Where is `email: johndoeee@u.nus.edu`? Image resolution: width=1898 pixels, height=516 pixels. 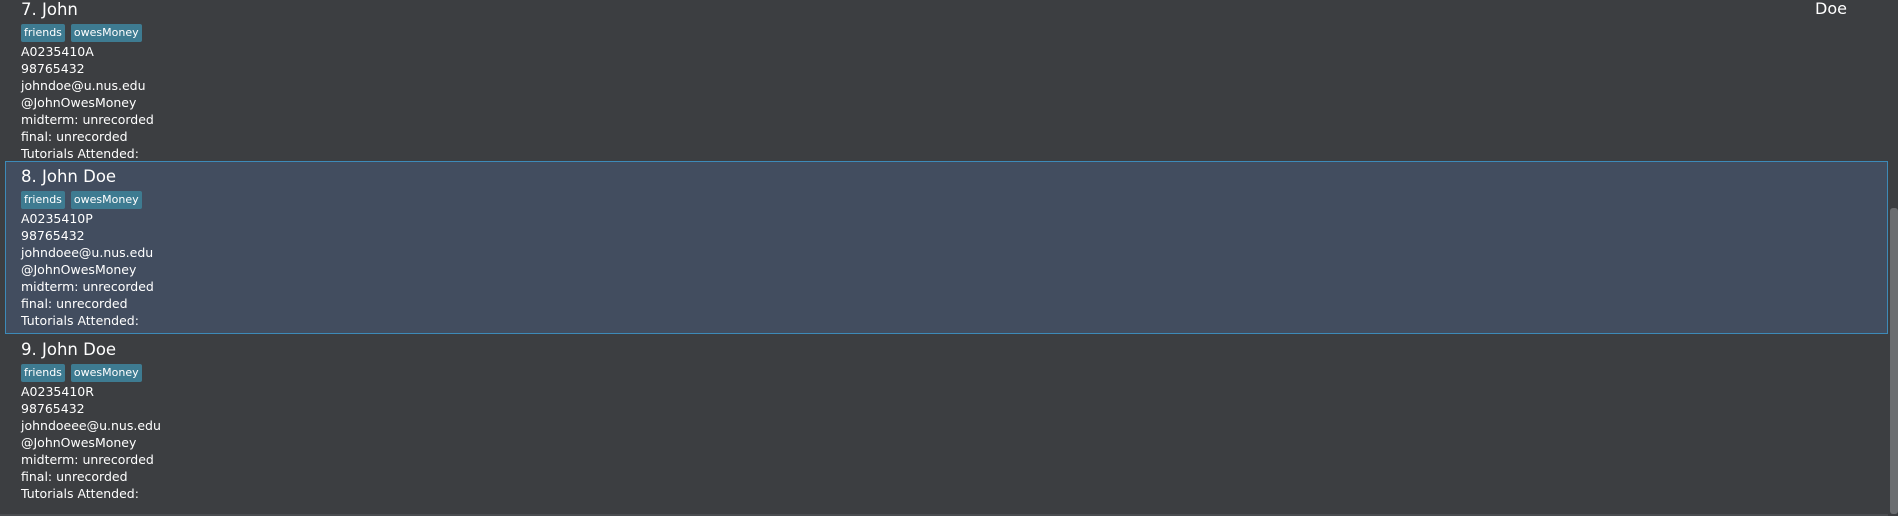
email: johndoeee@u.nus.edu is located at coordinates (91, 425).